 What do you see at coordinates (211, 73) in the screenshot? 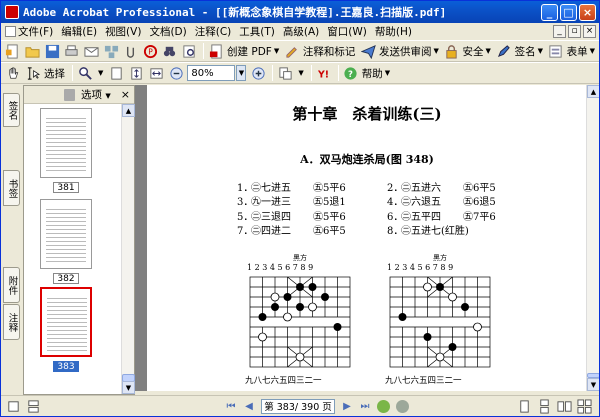
I see `zoom-level-input: 80%` at bounding box center [211, 73].